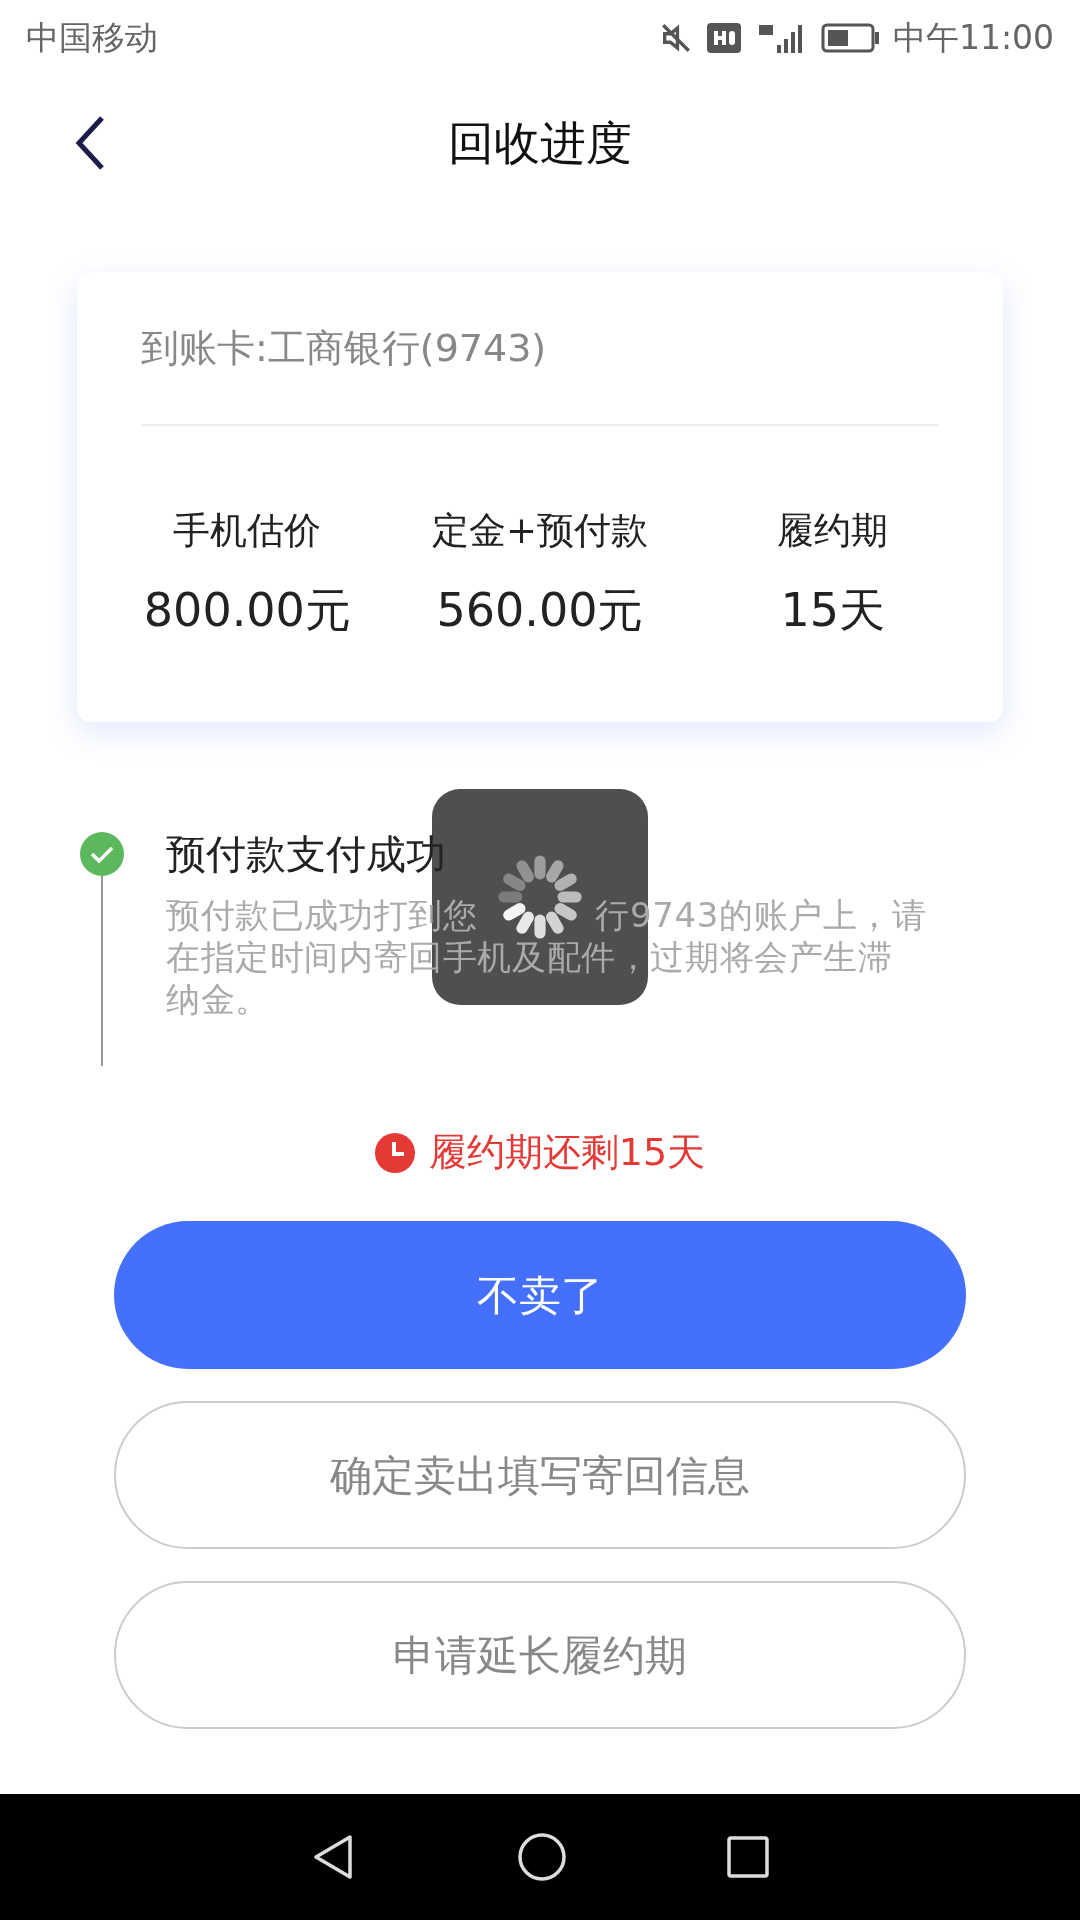 The width and height of the screenshot is (1080, 1920). Describe the element at coordinates (218, 999) in the screenshot. I see `step-description: 纳金。` at that location.